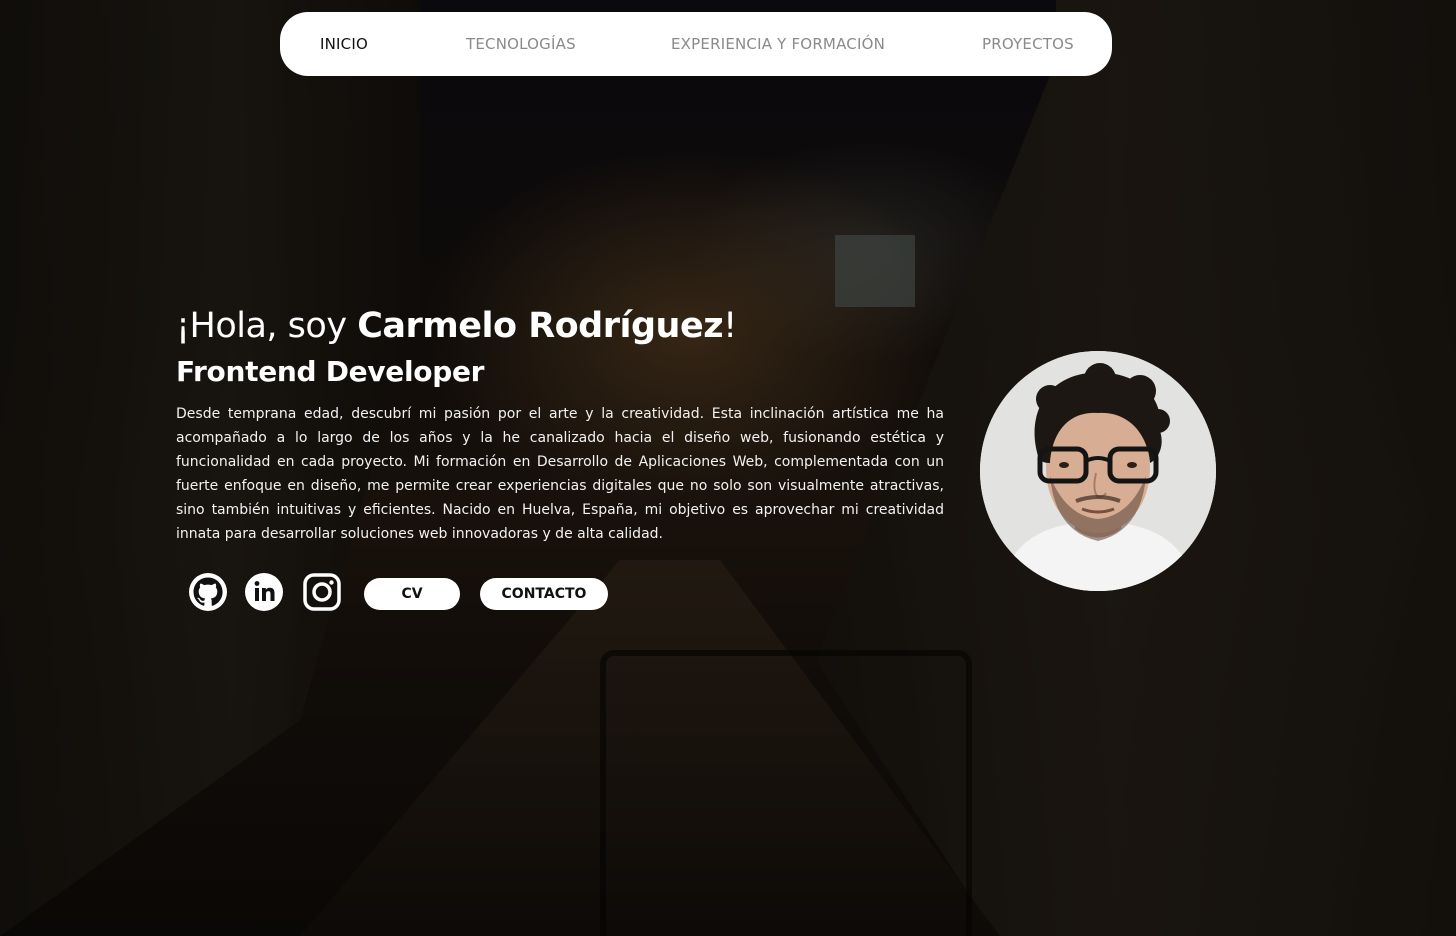  I want to click on github-icon, so click(208, 592).